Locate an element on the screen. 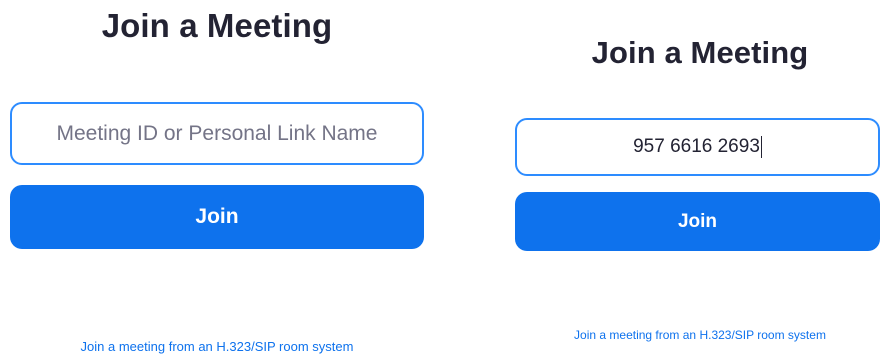  meeting-id-placeholder: Meeting ID or Personal Link Name is located at coordinates (217, 133).